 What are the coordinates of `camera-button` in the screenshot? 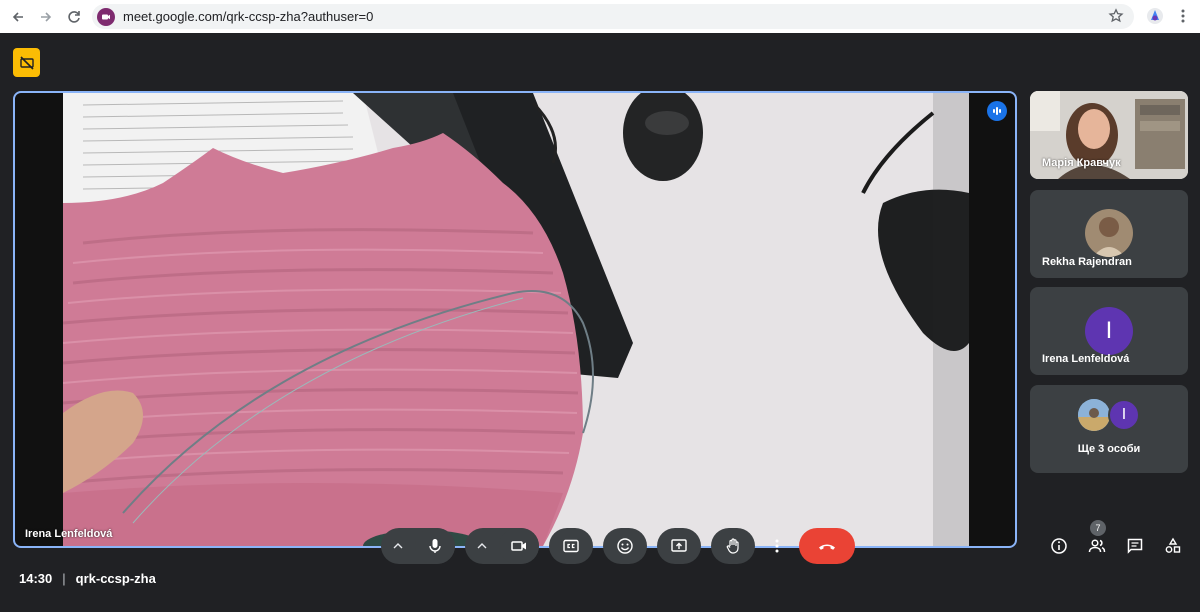 It's located at (519, 546).